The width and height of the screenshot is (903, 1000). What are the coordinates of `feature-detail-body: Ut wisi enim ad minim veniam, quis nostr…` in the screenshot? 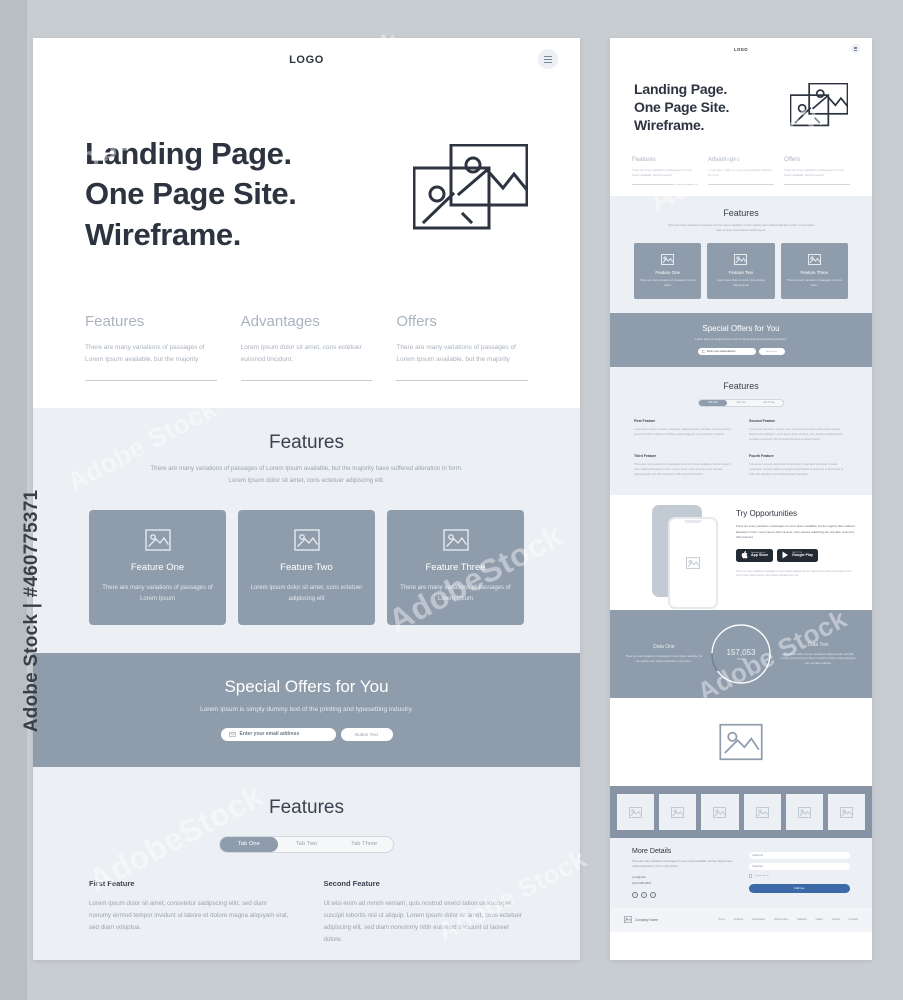 It's located at (796, 434).